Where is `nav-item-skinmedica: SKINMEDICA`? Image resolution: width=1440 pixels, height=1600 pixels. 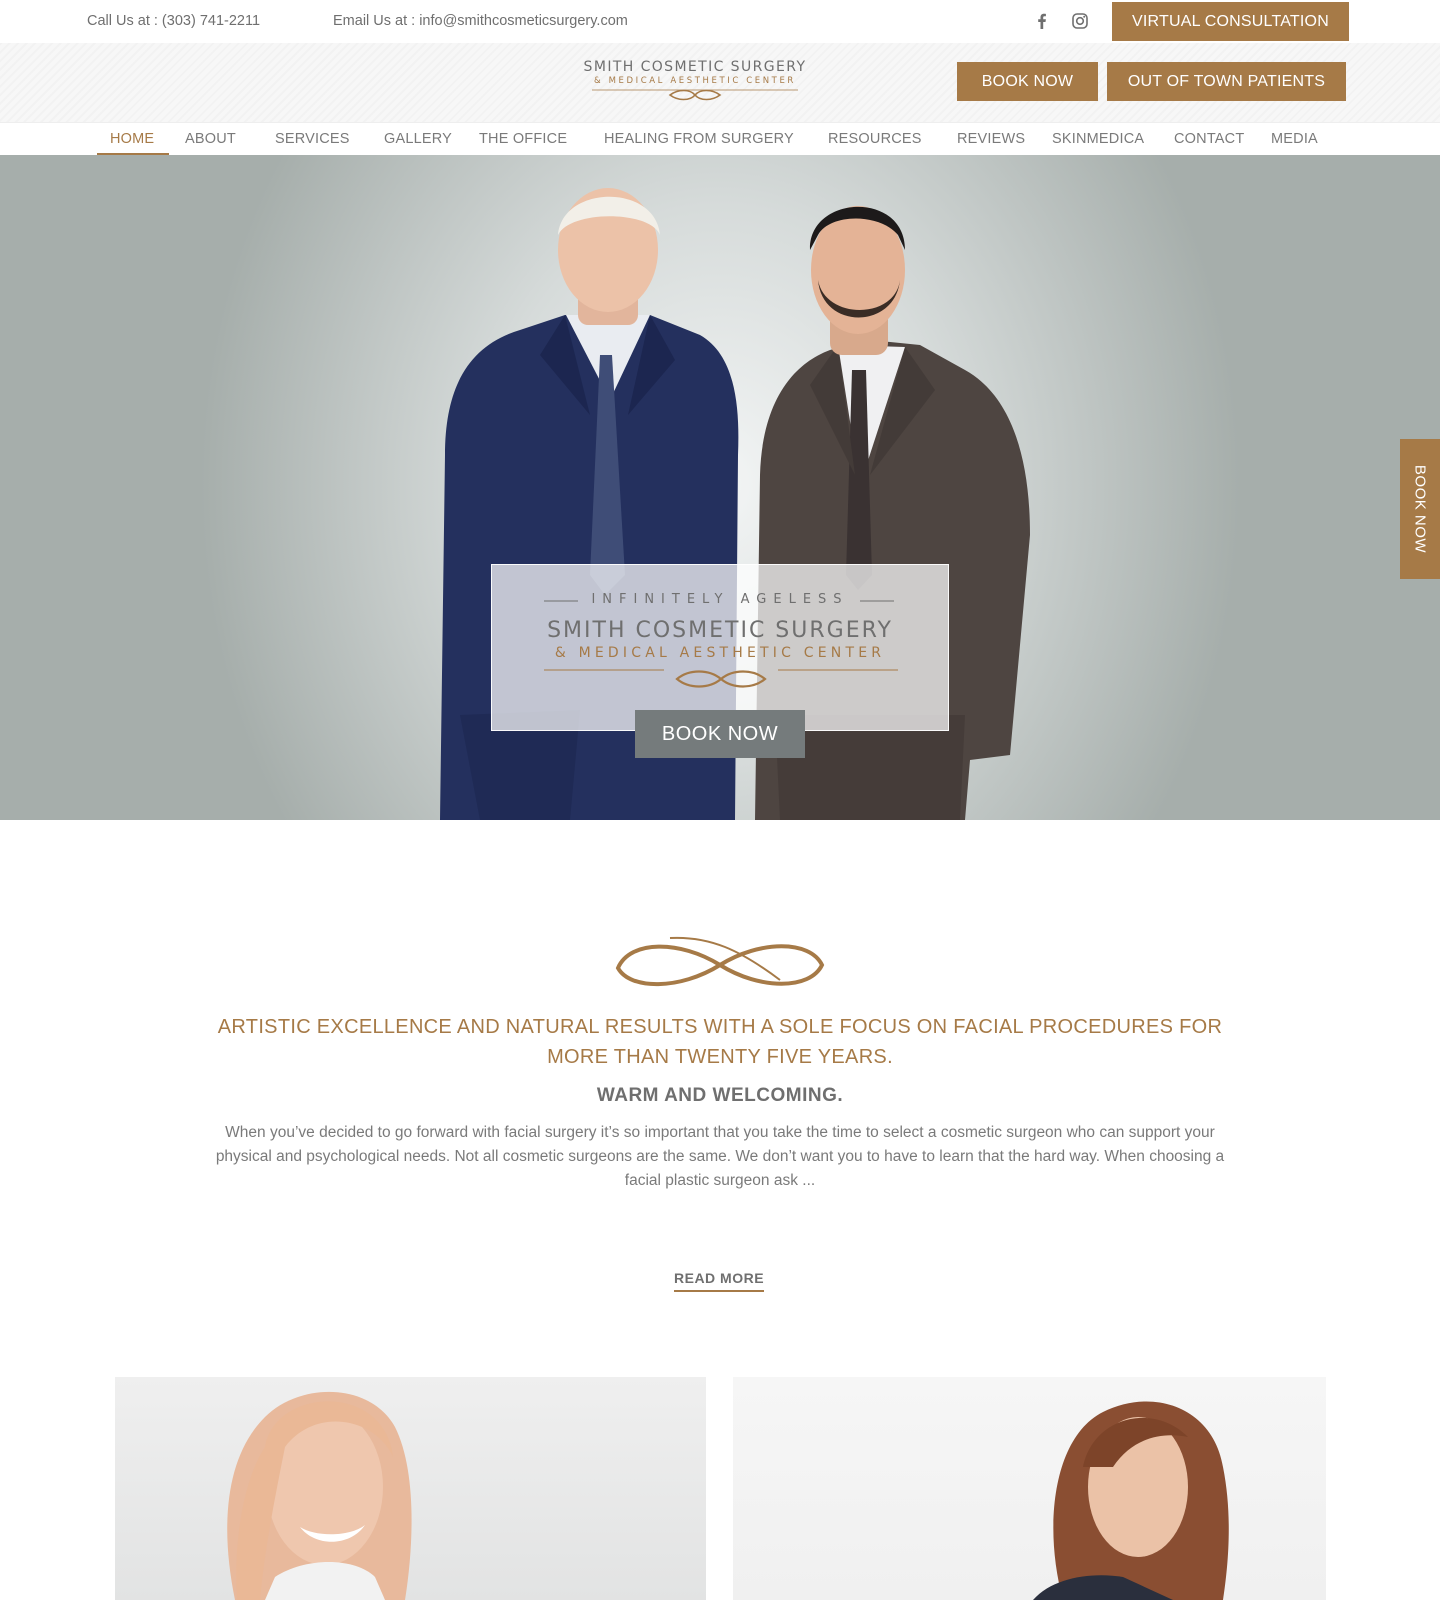 nav-item-skinmedica: SKINMEDICA is located at coordinates (1098, 139).